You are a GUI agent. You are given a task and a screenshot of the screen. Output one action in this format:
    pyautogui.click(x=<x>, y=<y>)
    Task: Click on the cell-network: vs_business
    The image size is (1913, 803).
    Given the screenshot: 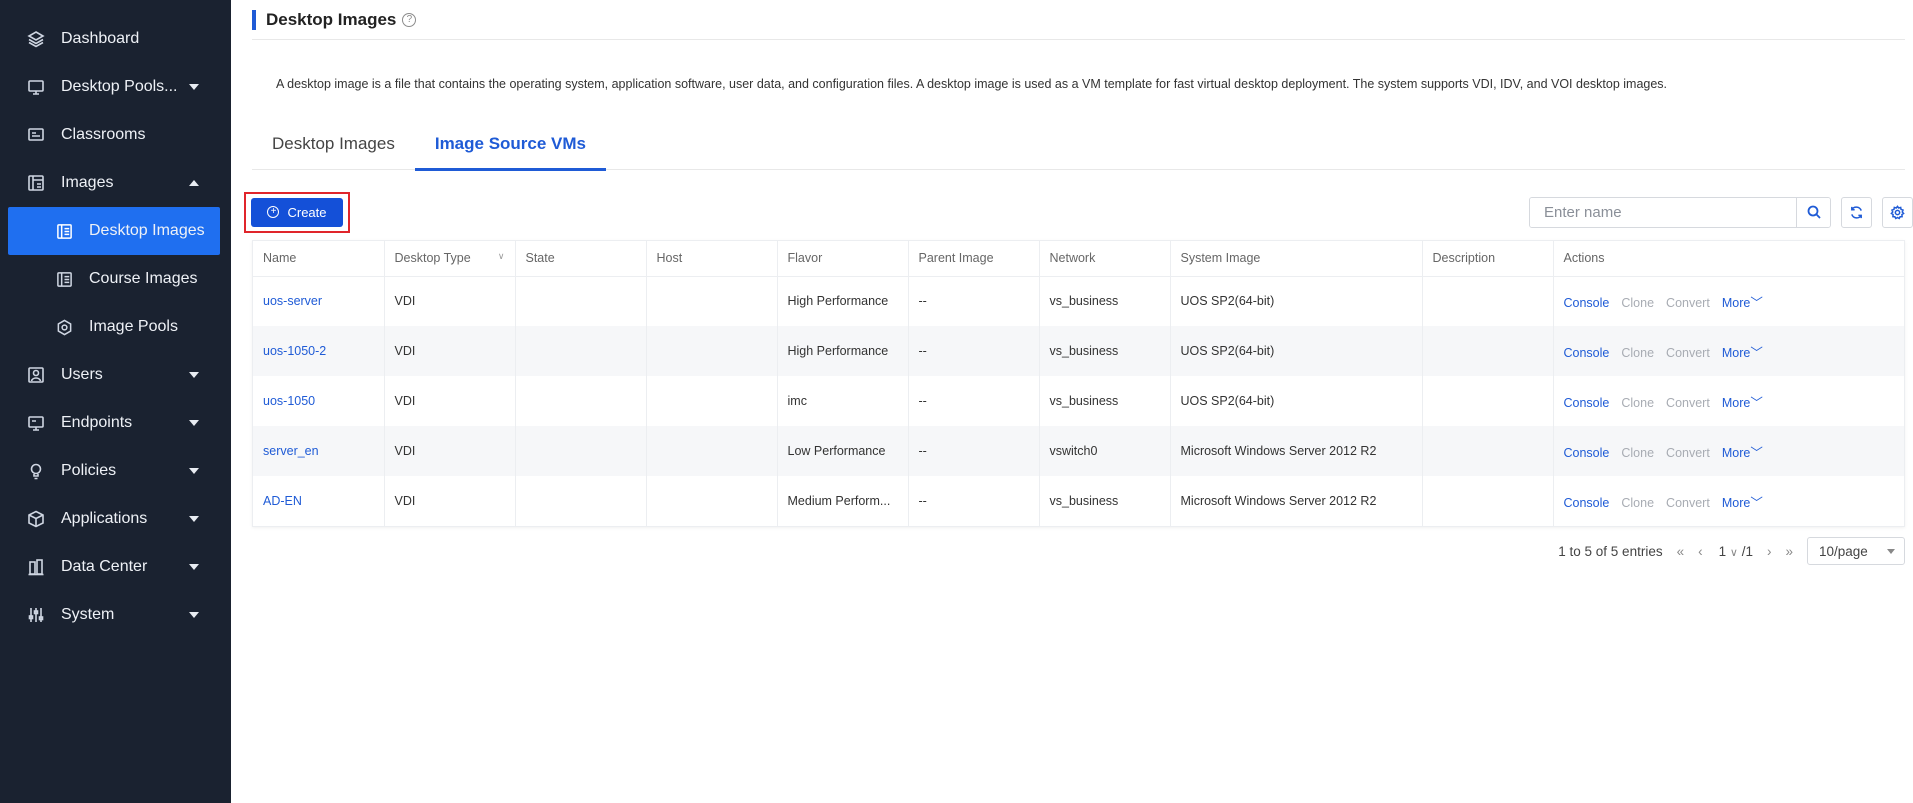 What is the action you would take?
    pyautogui.click(x=1105, y=501)
    